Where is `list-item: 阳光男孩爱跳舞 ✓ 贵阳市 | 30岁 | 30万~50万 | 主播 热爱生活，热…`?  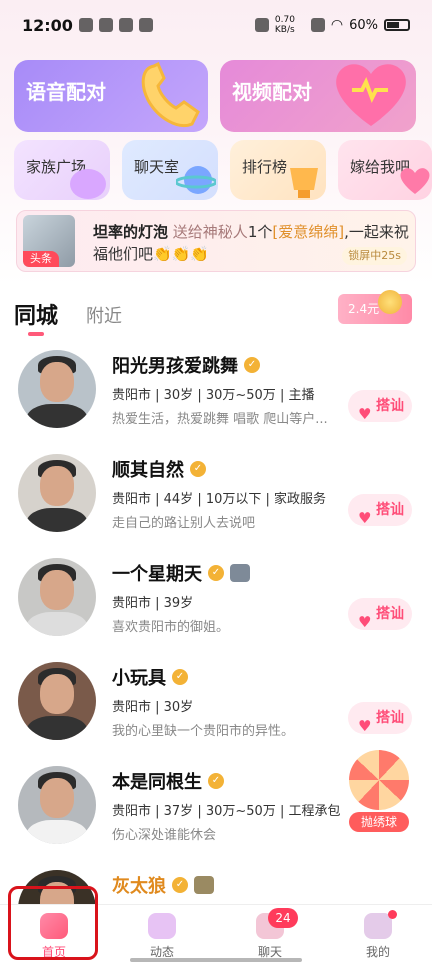 list-item: 阳光男孩爱跳舞 ✓ 贵阳市 | 30岁 | 30万~50万 | 主播 热爱生活，热… is located at coordinates (216, 396).